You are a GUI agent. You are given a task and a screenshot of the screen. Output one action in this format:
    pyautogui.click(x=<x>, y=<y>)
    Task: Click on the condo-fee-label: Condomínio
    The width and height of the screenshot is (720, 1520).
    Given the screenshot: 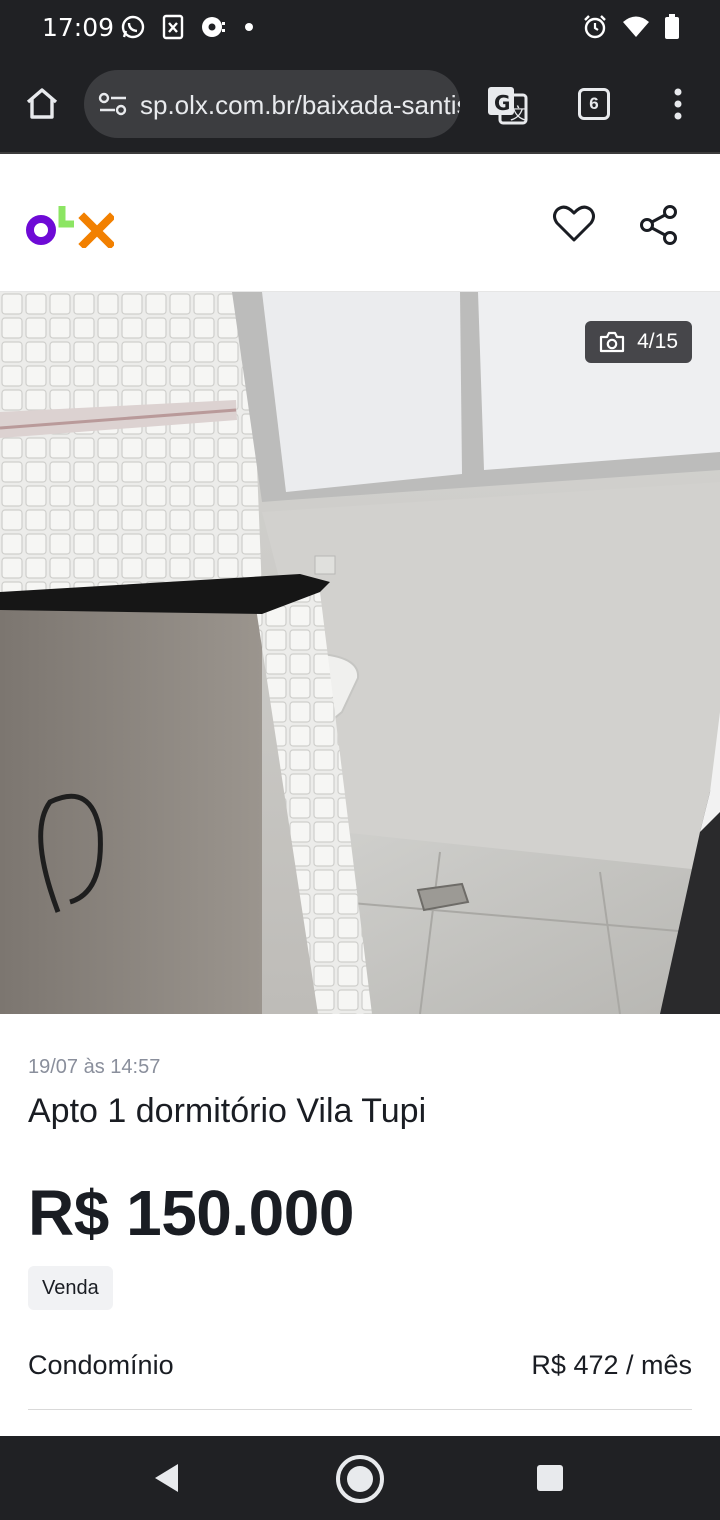 What is the action you would take?
    pyautogui.click(x=101, y=1365)
    